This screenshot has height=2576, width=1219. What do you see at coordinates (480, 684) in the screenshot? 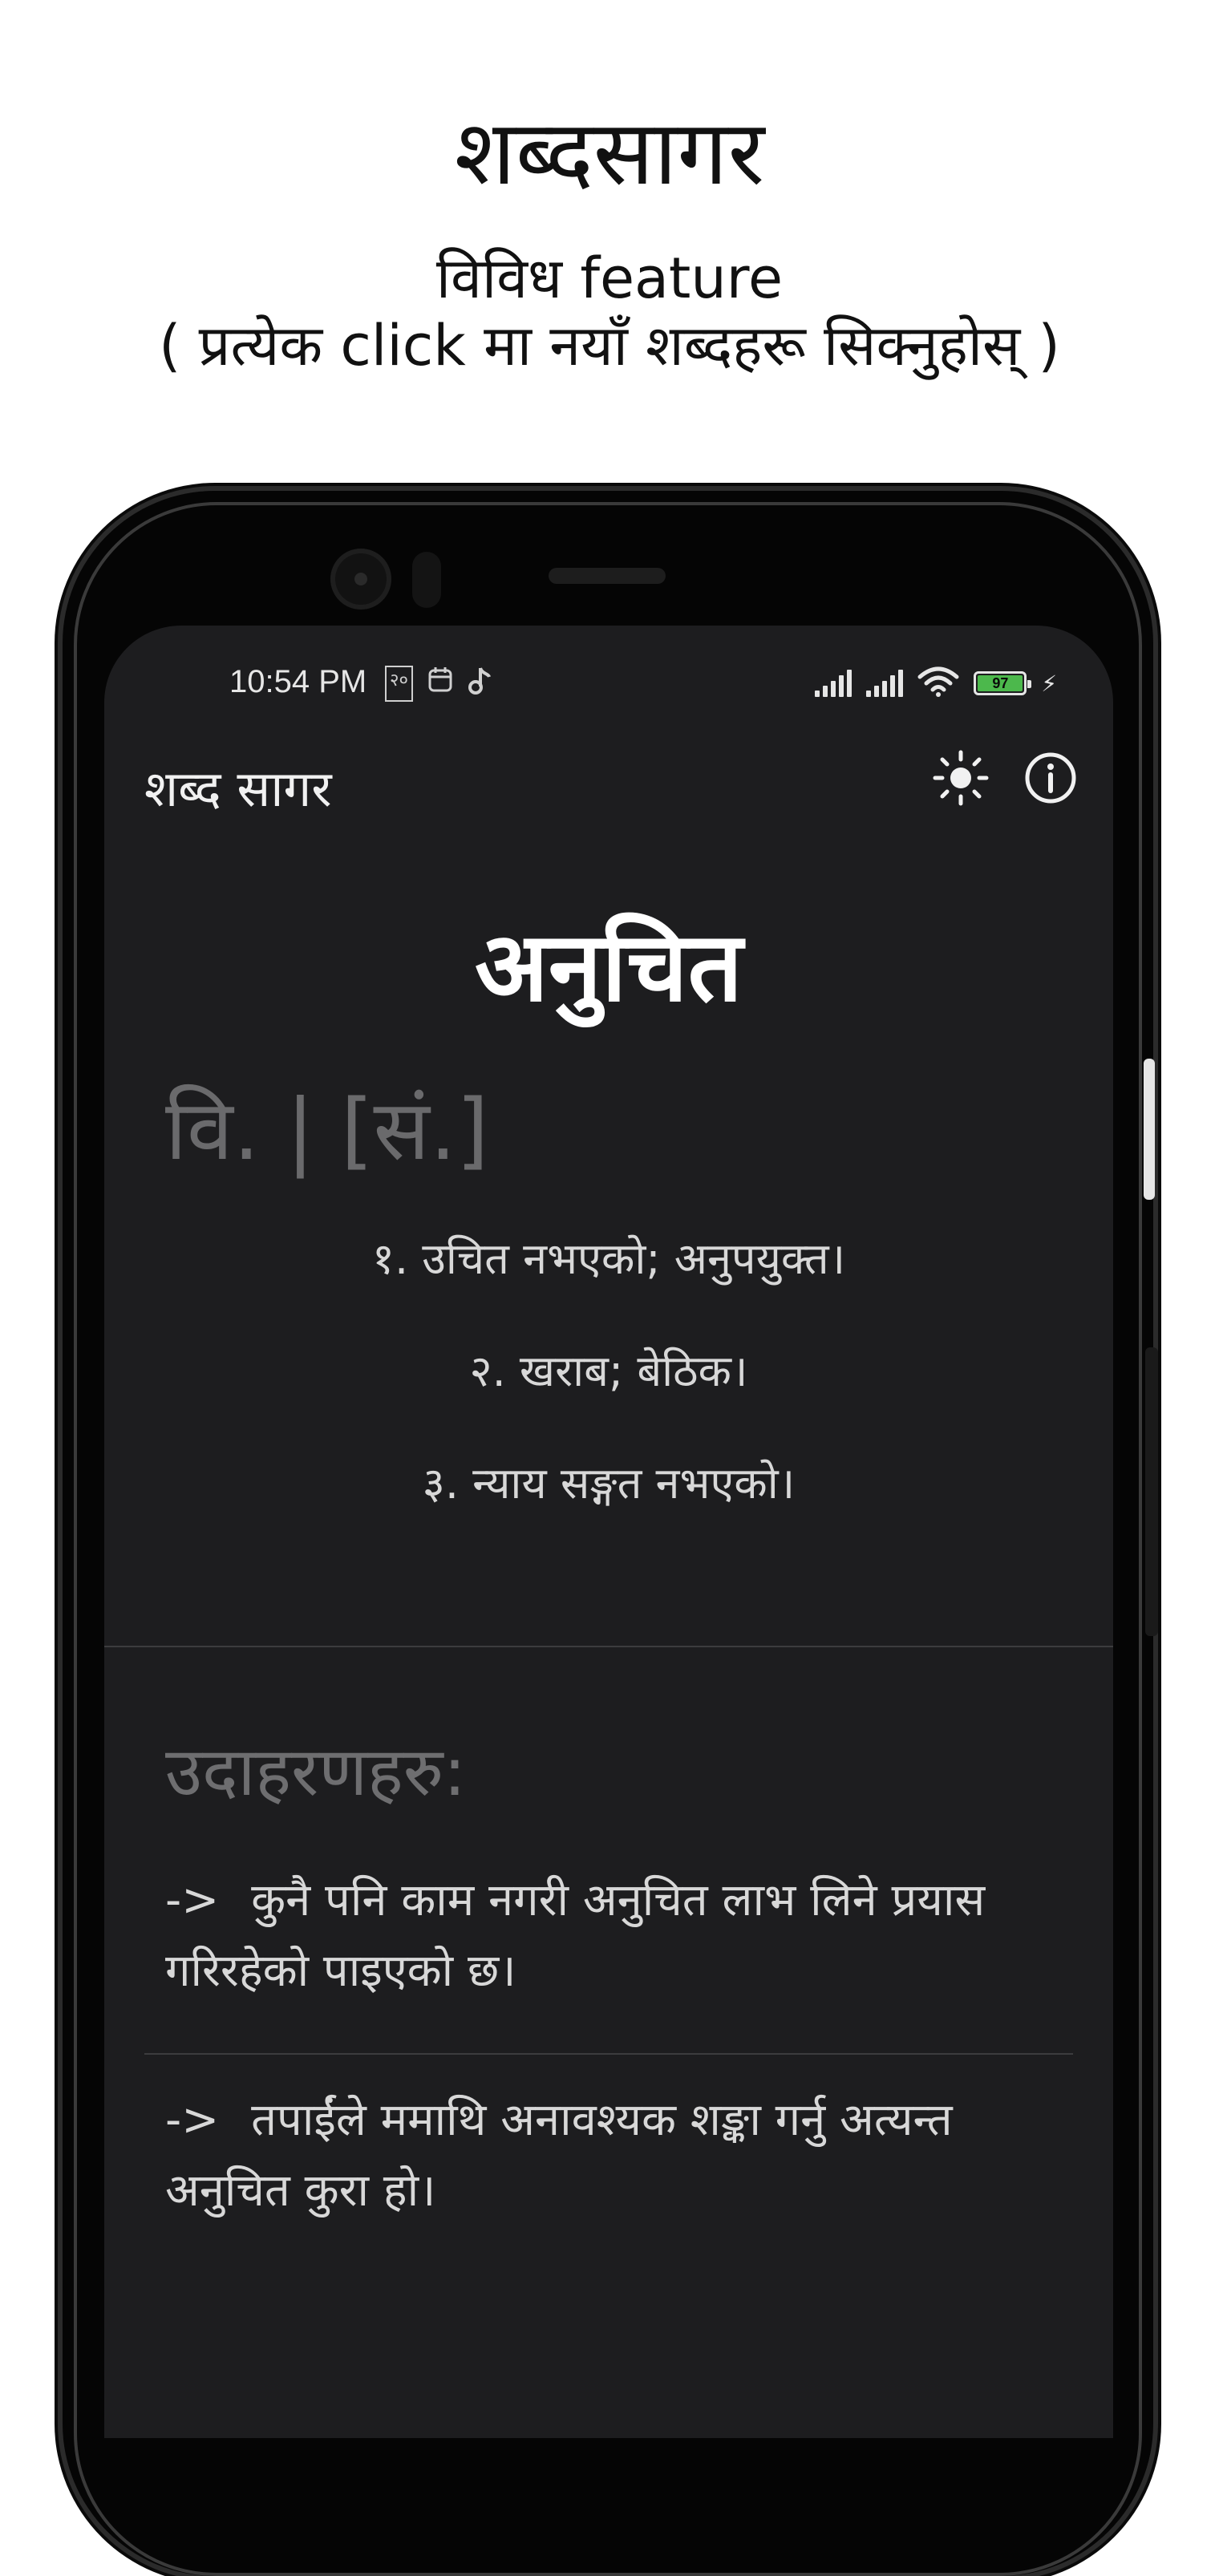
I see `music-note-icon` at bounding box center [480, 684].